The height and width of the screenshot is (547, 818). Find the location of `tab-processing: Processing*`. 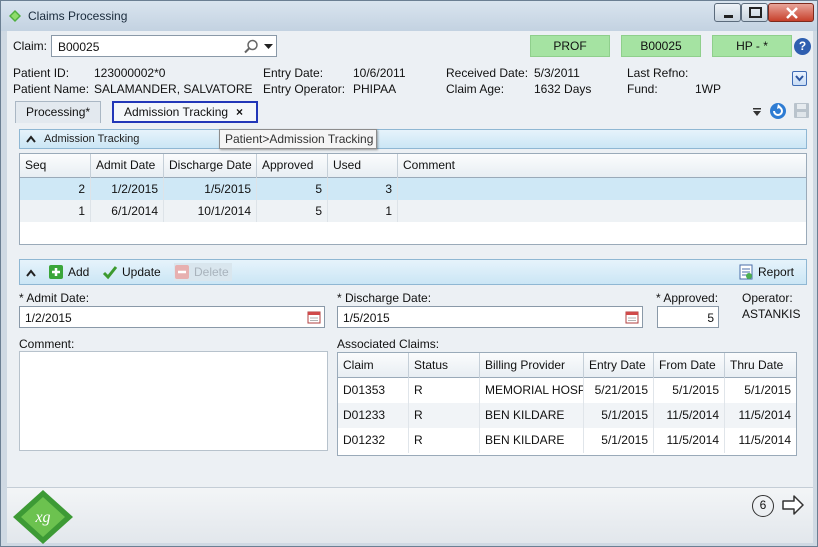

tab-processing: Processing* is located at coordinates (58, 112).